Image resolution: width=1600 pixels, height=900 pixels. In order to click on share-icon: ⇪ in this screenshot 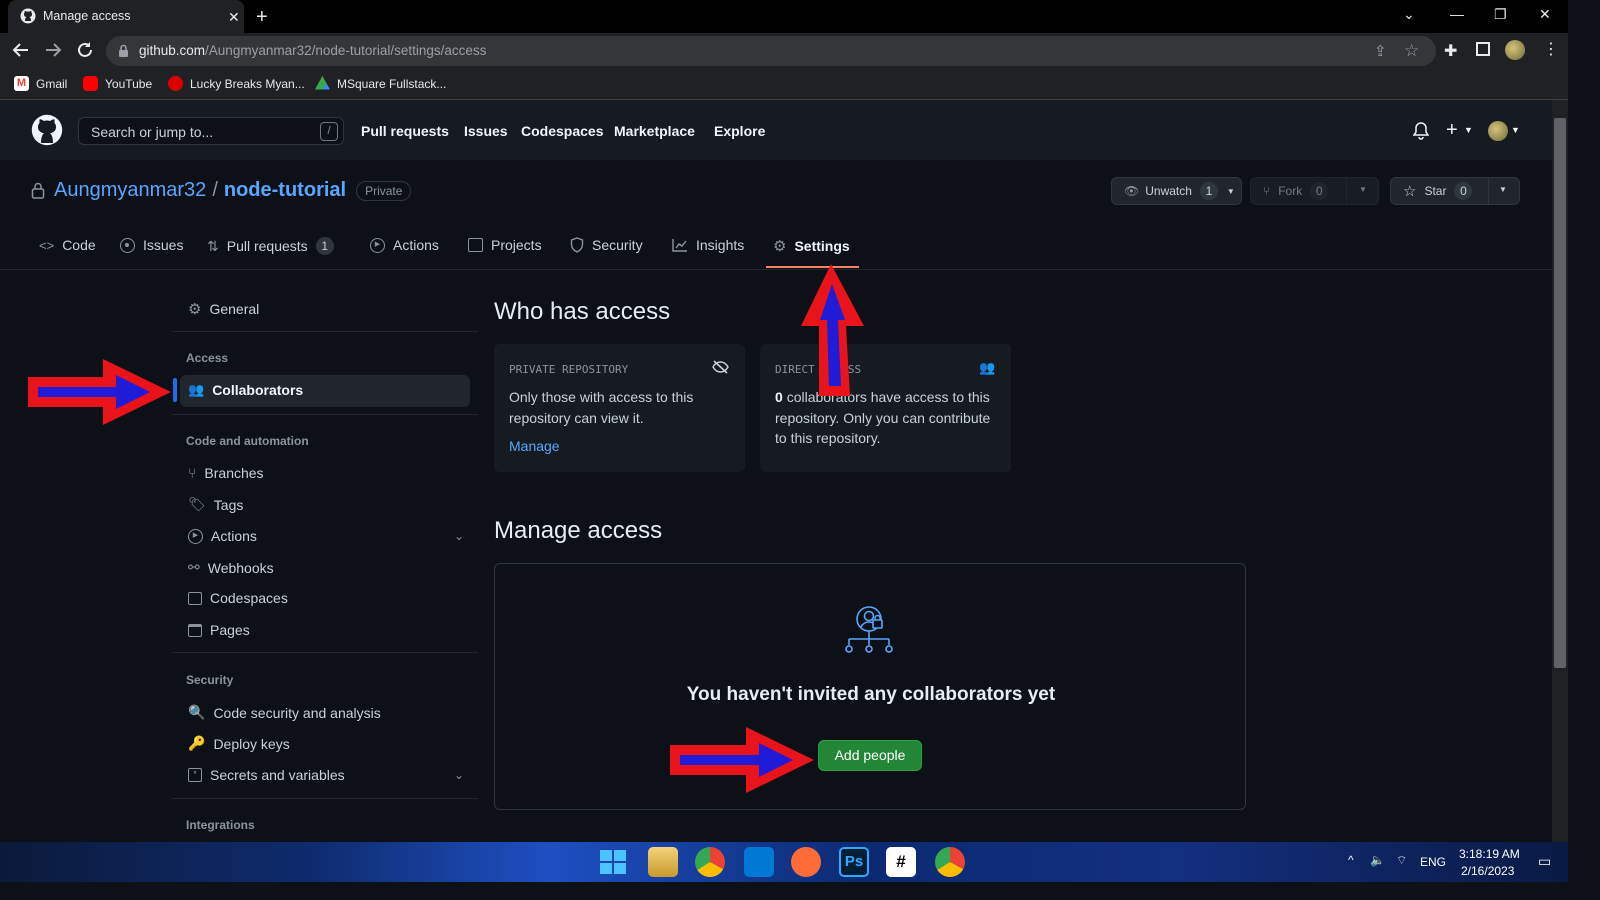, I will do `click(1380, 51)`.